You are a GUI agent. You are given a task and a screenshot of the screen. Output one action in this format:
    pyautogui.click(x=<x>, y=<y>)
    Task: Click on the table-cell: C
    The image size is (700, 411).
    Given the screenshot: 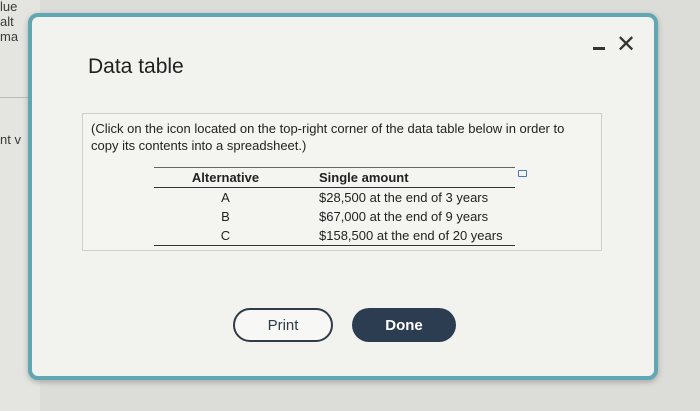 What is the action you would take?
    pyautogui.click(x=225, y=235)
    